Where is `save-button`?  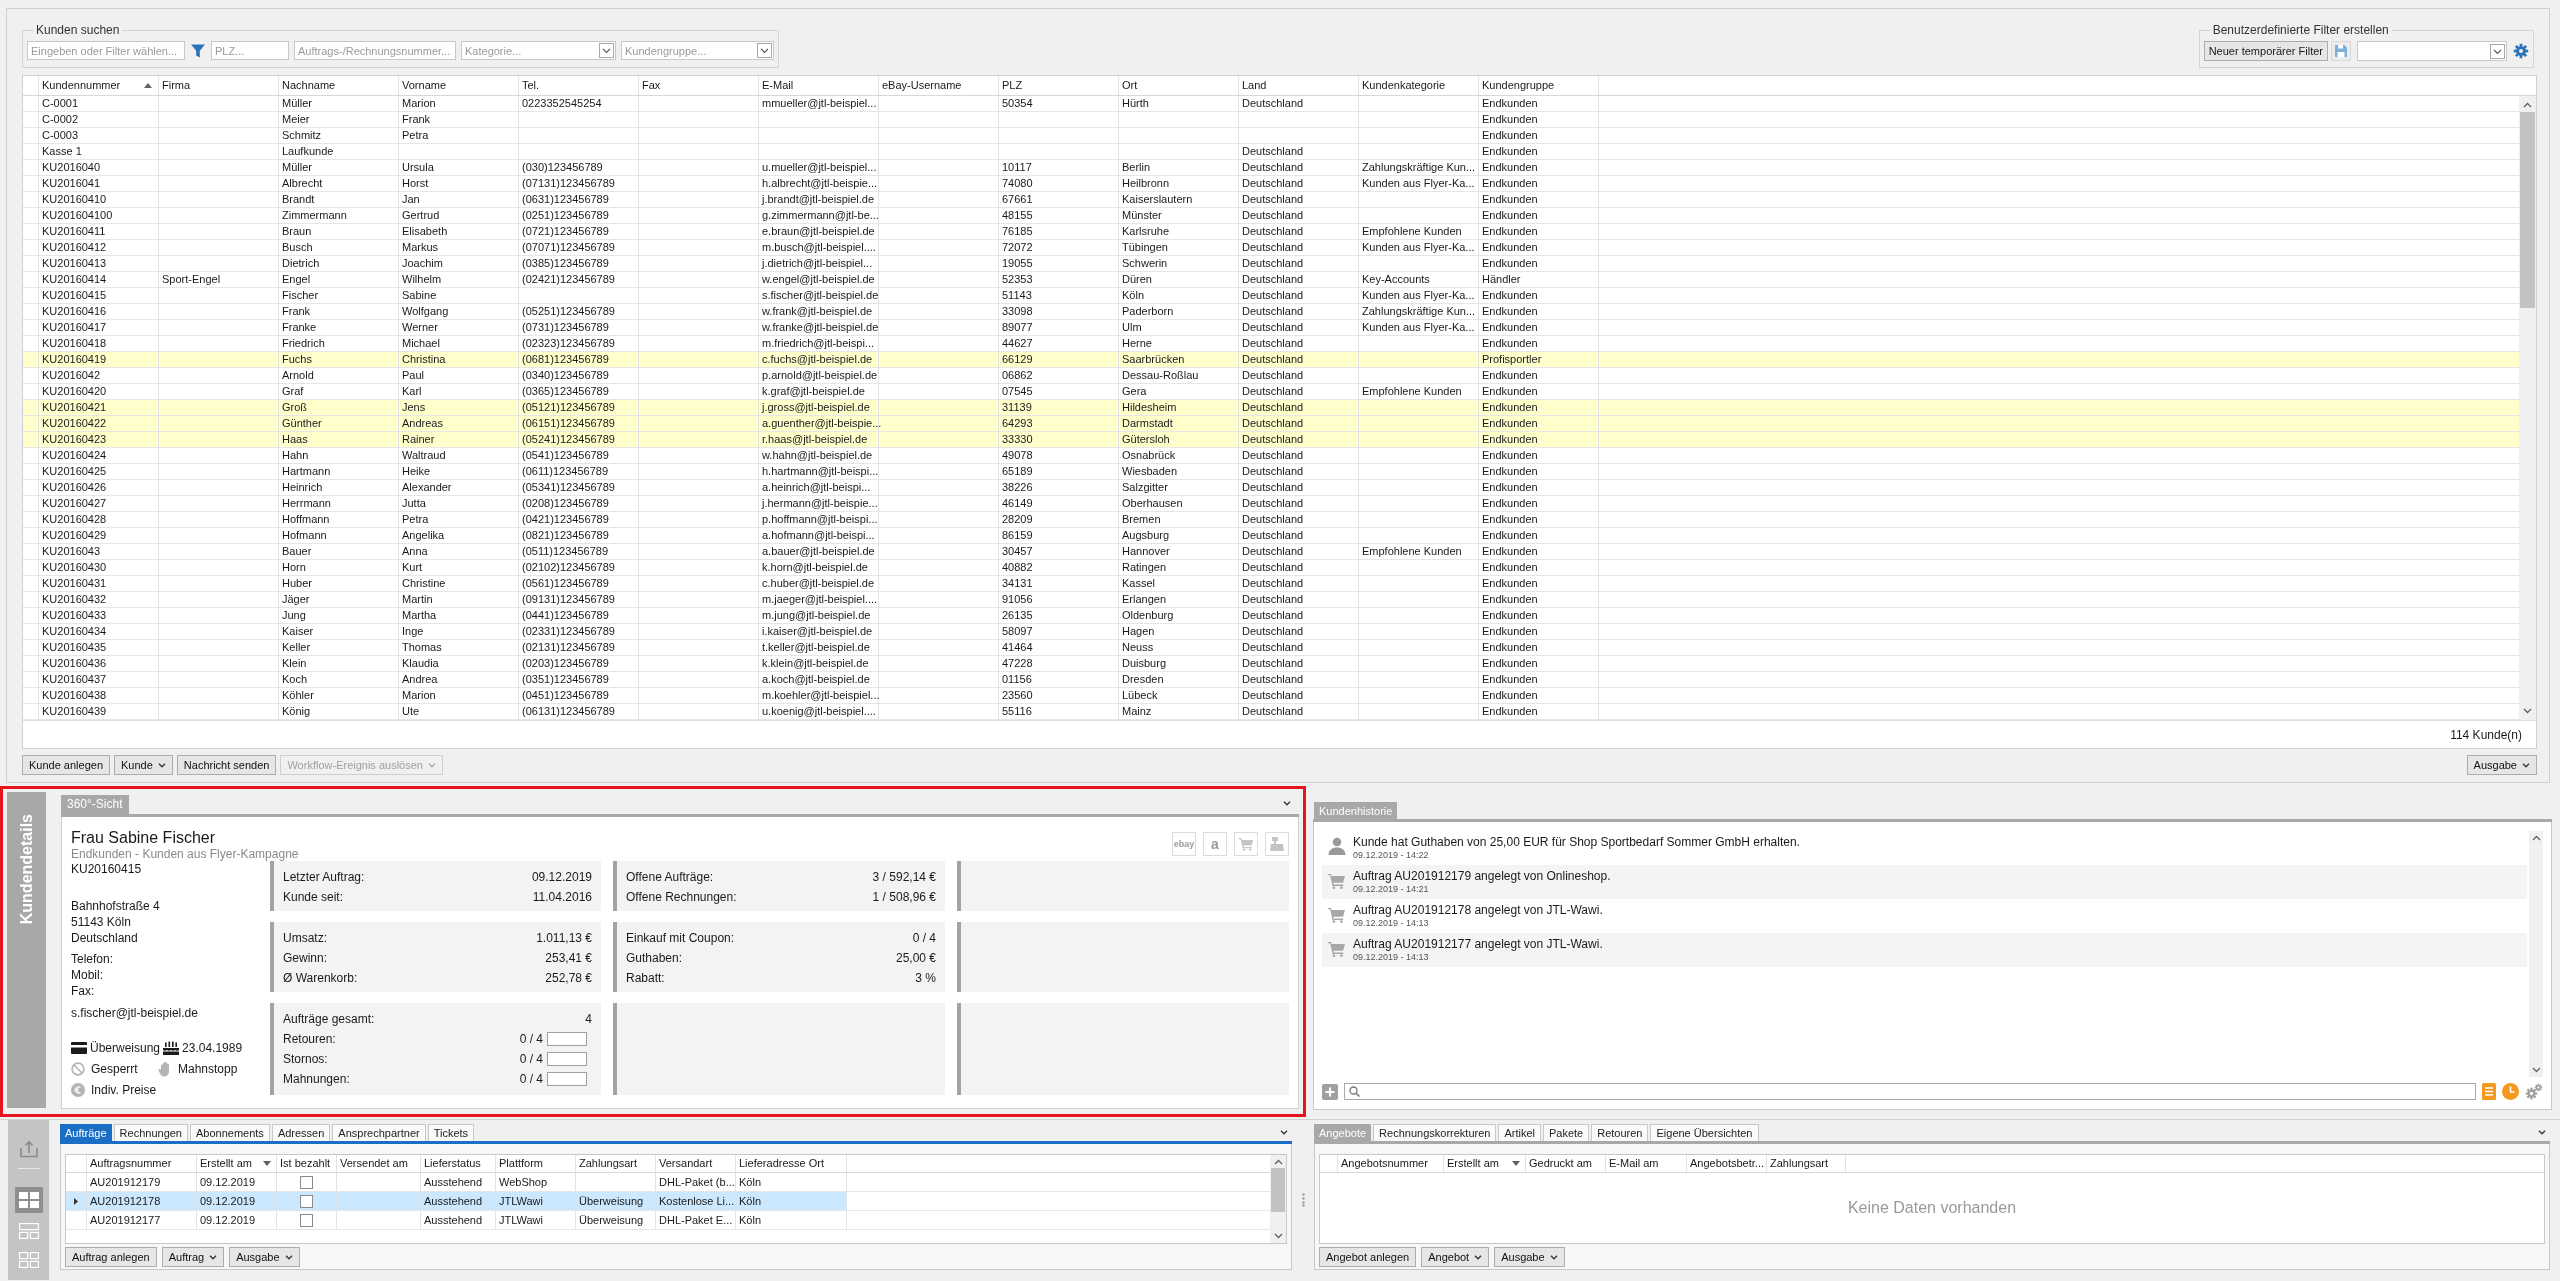
save-button is located at coordinates (2341, 51).